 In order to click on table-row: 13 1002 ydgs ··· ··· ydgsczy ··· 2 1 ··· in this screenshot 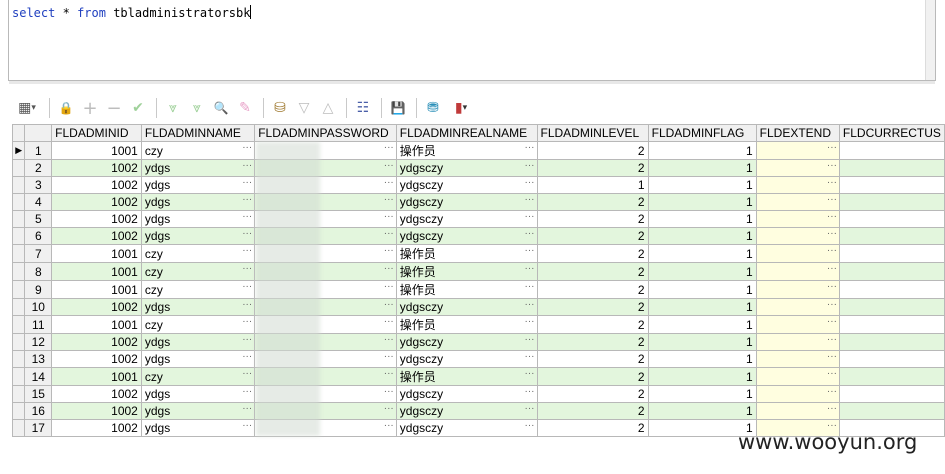, I will do `click(478, 359)`.